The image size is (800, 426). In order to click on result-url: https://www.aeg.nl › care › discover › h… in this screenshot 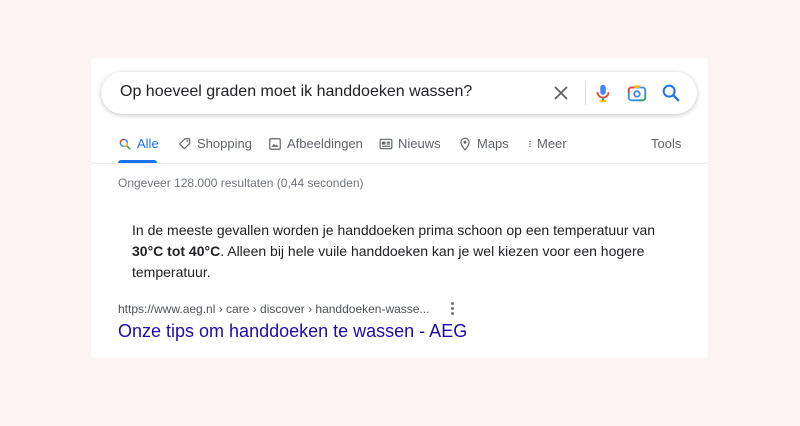, I will do `click(273, 309)`.